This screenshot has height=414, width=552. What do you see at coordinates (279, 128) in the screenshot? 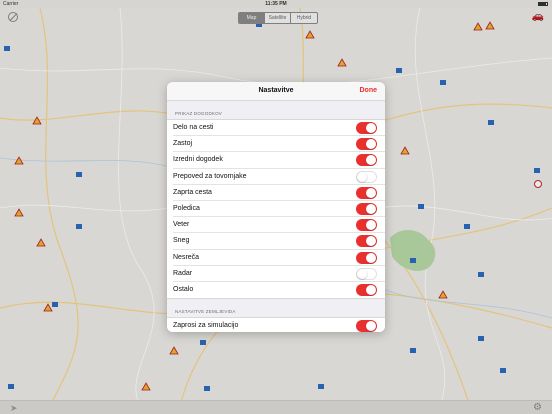
I see `setting-row-road-works: Delo na cesti` at bounding box center [279, 128].